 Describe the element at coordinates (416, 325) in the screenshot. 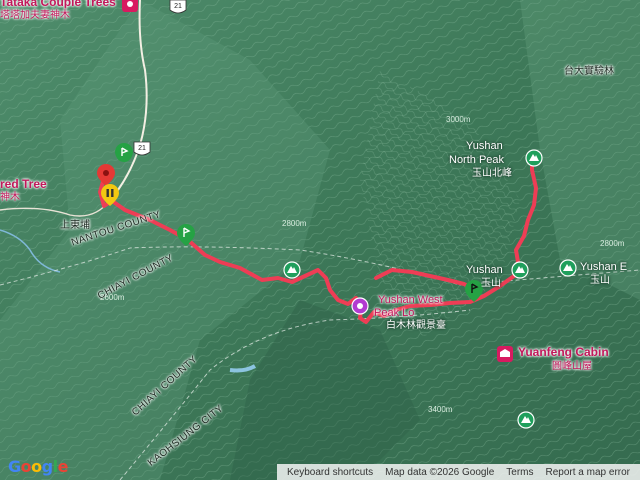

I see `place-label-baimulin-zh: 白木林觀景臺` at that location.